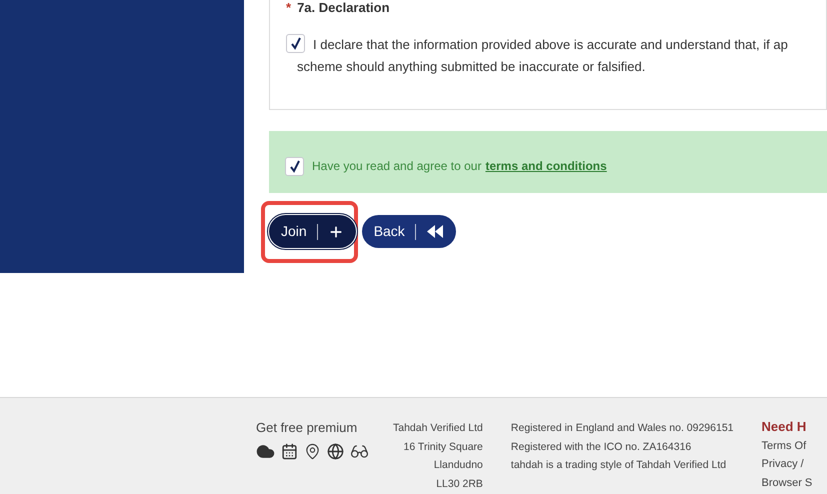  Describe the element at coordinates (550, 45) in the screenshot. I see `declaration-text: I declare that the information provided above is accurate and understand that, if ap` at that location.